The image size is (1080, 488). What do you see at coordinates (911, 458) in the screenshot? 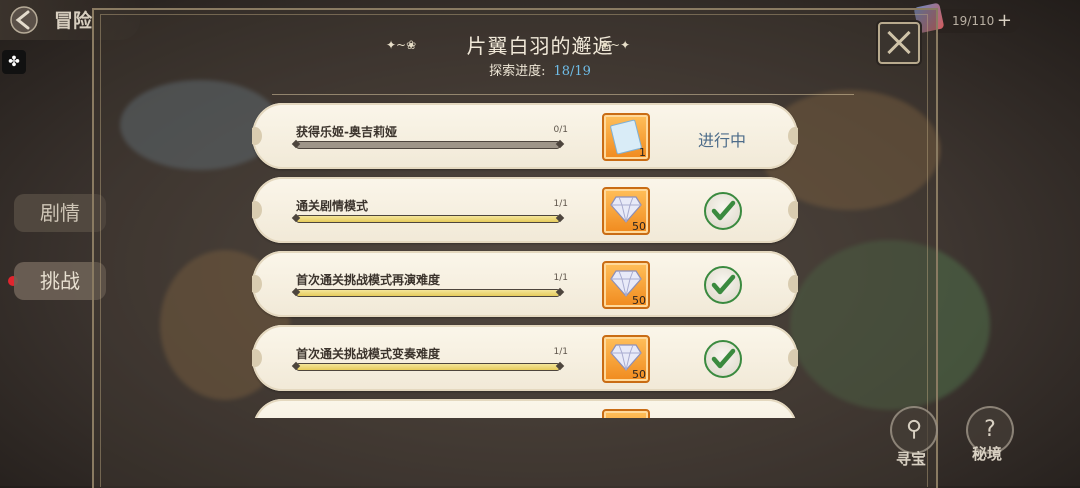
I see `treasure-hunt-label: 寻宝` at bounding box center [911, 458].